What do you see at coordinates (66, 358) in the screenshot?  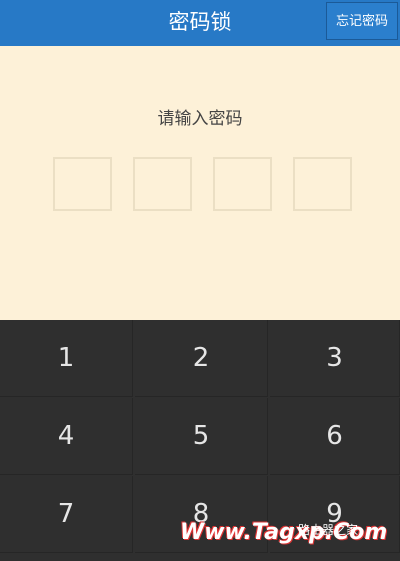 I see `key-1: 1` at bounding box center [66, 358].